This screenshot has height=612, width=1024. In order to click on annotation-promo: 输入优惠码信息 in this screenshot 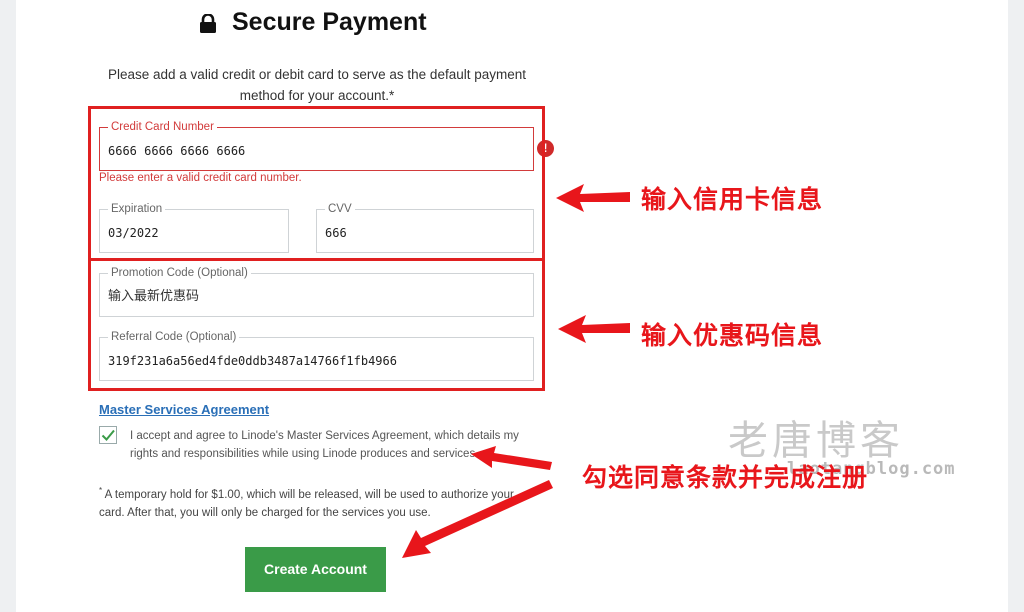, I will do `click(732, 336)`.